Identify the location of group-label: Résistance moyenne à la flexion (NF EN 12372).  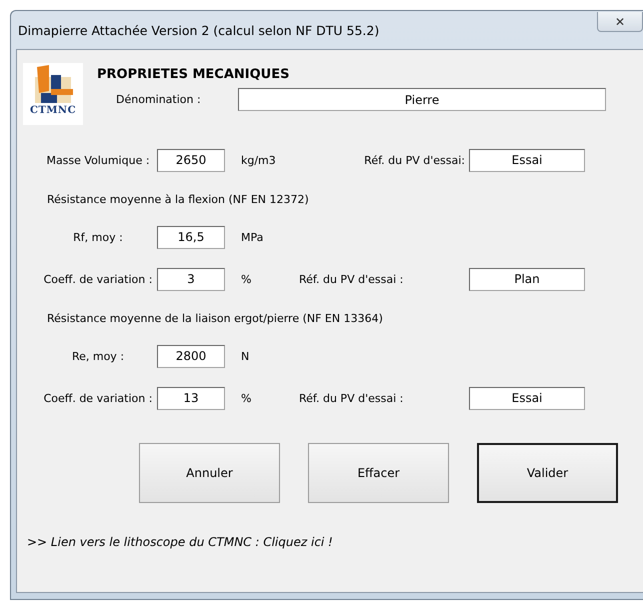
(178, 199).